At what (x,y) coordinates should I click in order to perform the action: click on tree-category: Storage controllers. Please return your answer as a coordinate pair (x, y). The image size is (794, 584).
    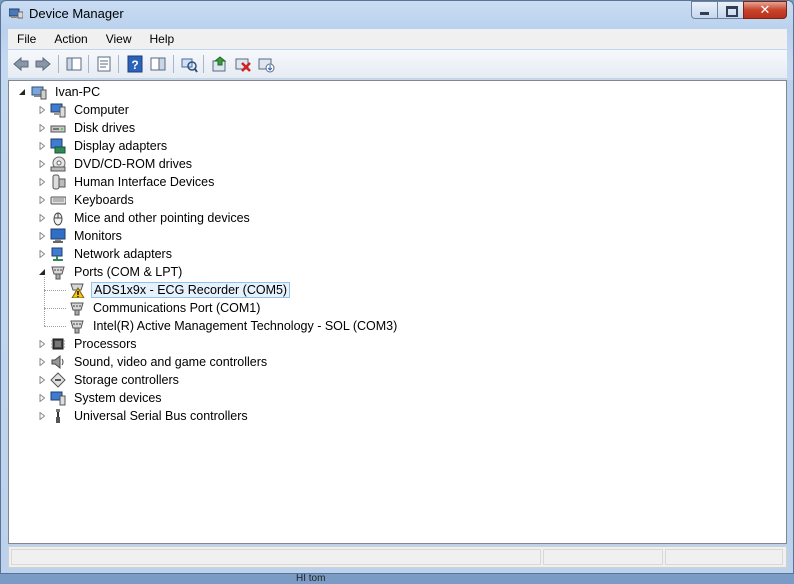
    Looking at the image, I should click on (115, 380).